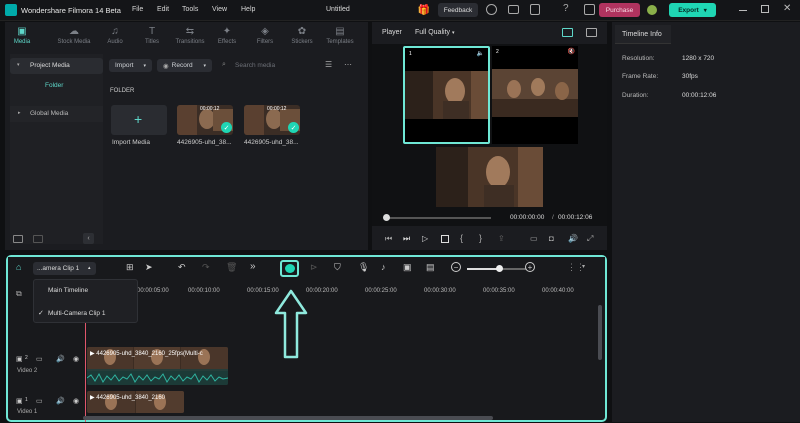  What do you see at coordinates (288, 418) in the screenshot?
I see `horizontal-scrollbar` at bounding box center [288, 418].